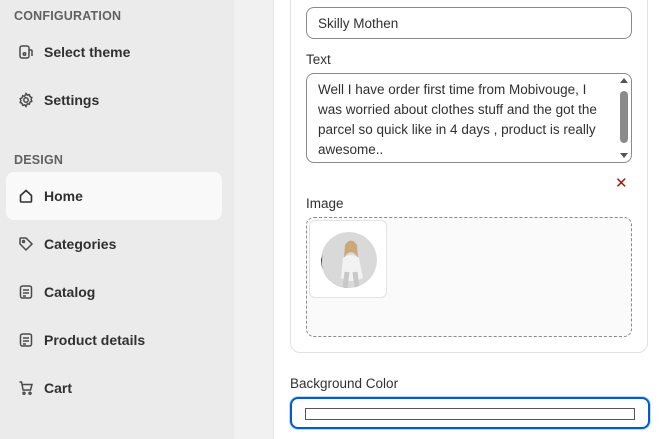 The height and width of the screenshot is (439, 660). Describe the element at coordinates (114, 292) in the screenshot. I see `sidebar-item-catalog: Catalog` at that location.